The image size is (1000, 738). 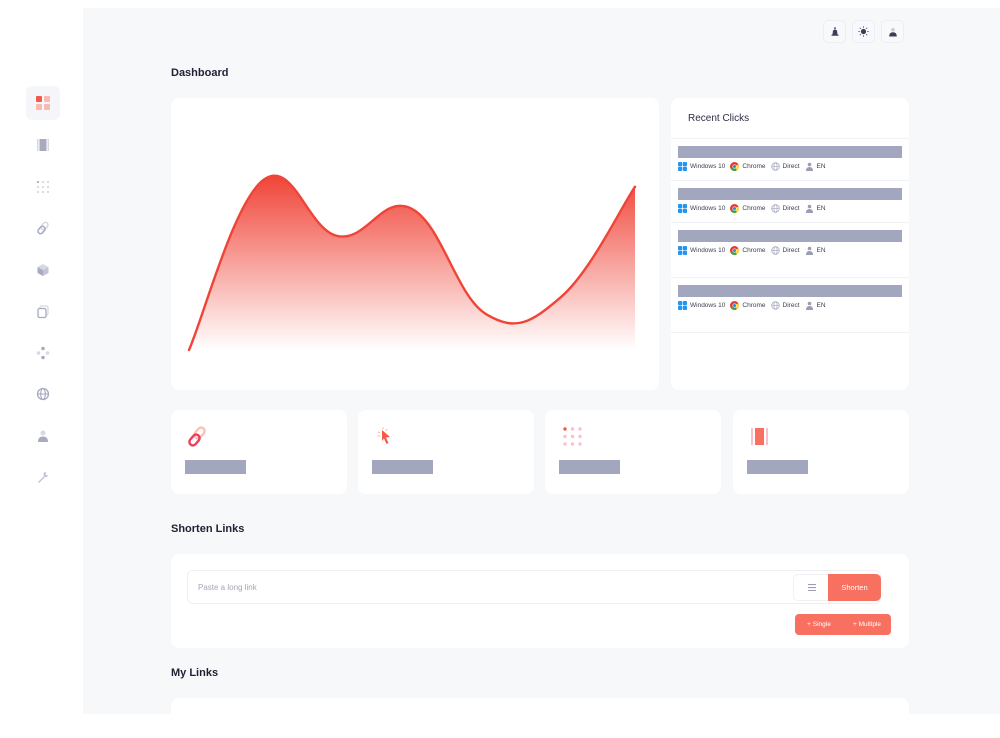 What do you see at coordinates (383, 435) in the screenshot?
I see `cursor-click-icon` at bounding box center [383, 435].